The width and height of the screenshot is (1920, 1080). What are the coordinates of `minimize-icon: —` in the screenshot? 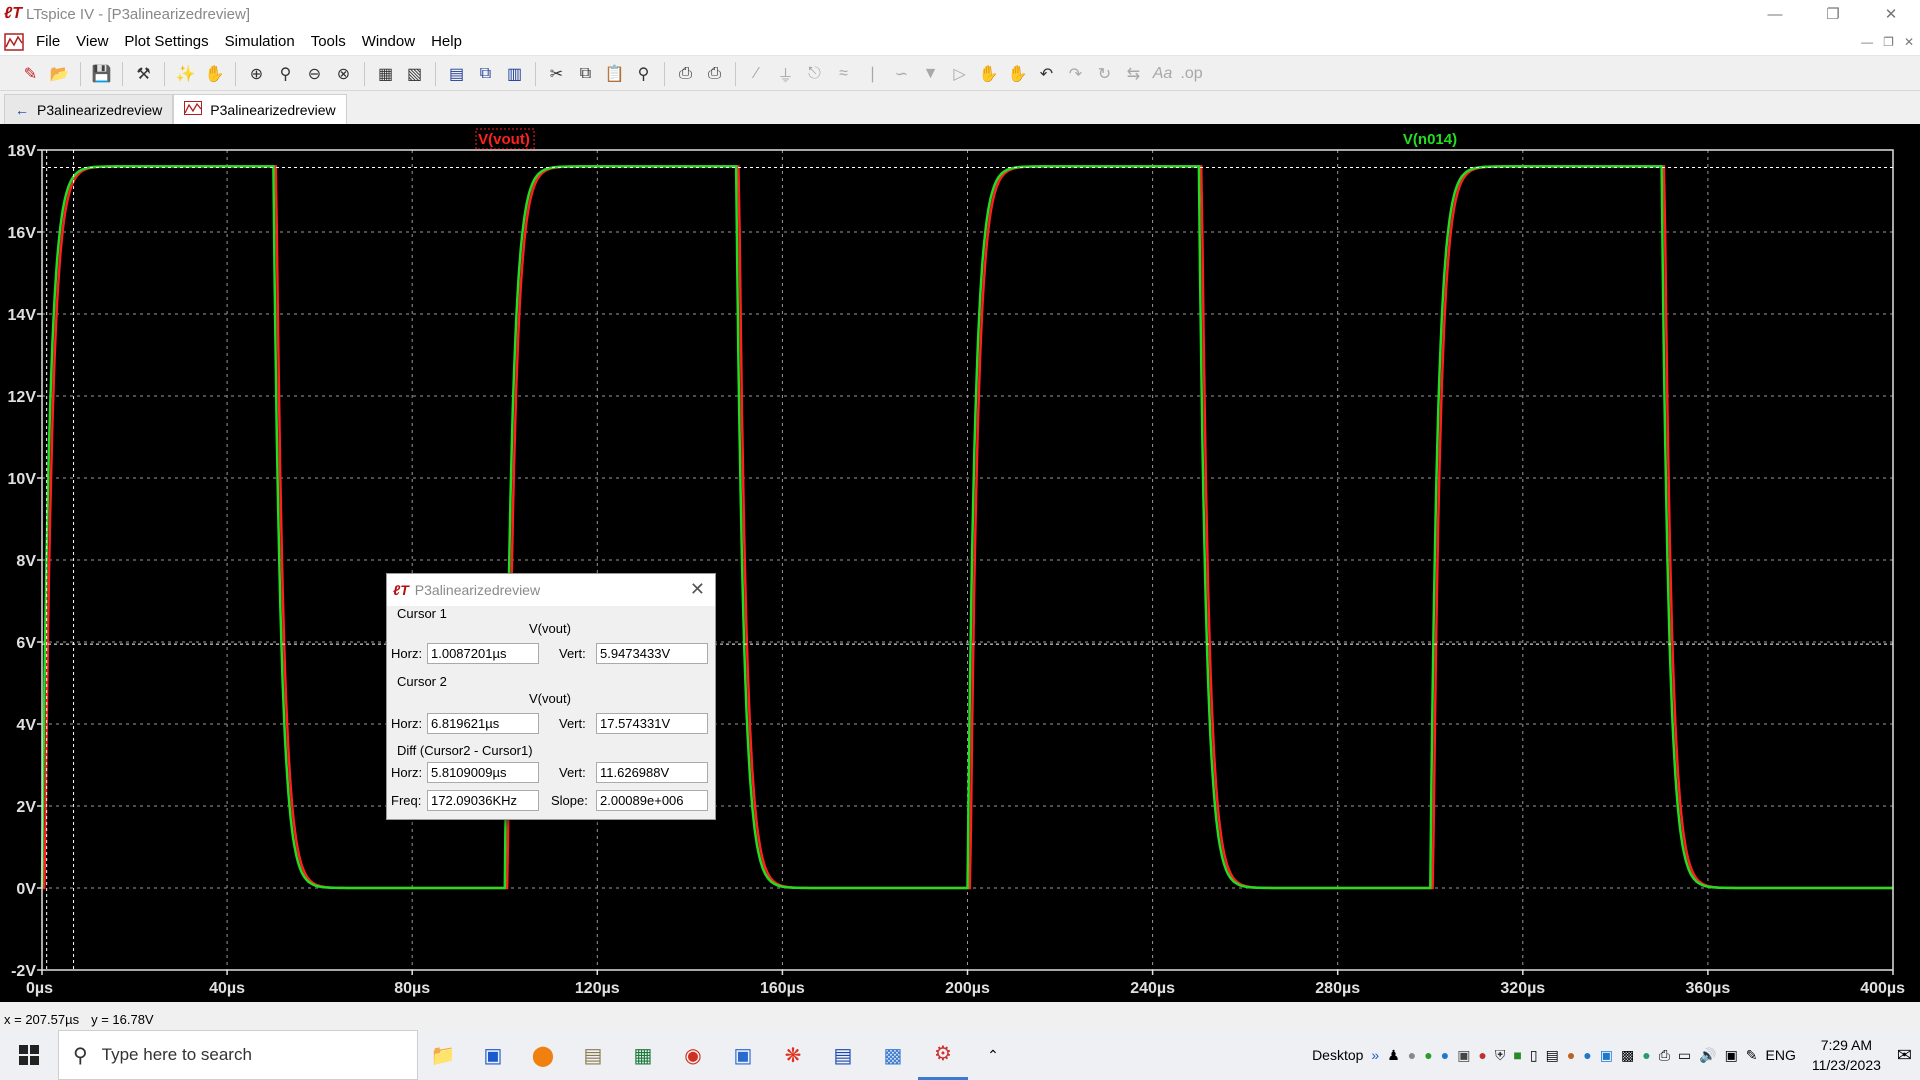 It's located at (1775, 14).